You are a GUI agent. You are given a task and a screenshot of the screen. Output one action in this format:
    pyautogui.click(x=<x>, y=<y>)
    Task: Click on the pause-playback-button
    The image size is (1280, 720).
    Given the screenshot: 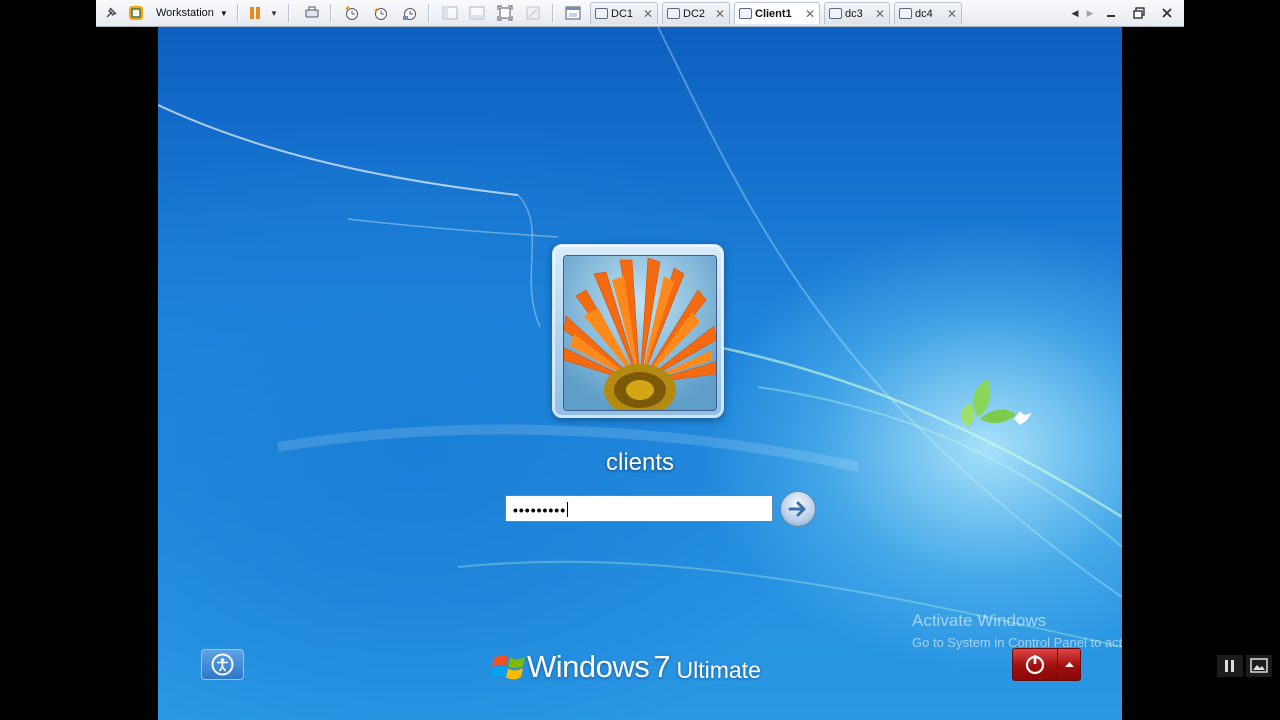 What is the action you would take?
    pyautogui.click(x=1230, y=666)
    